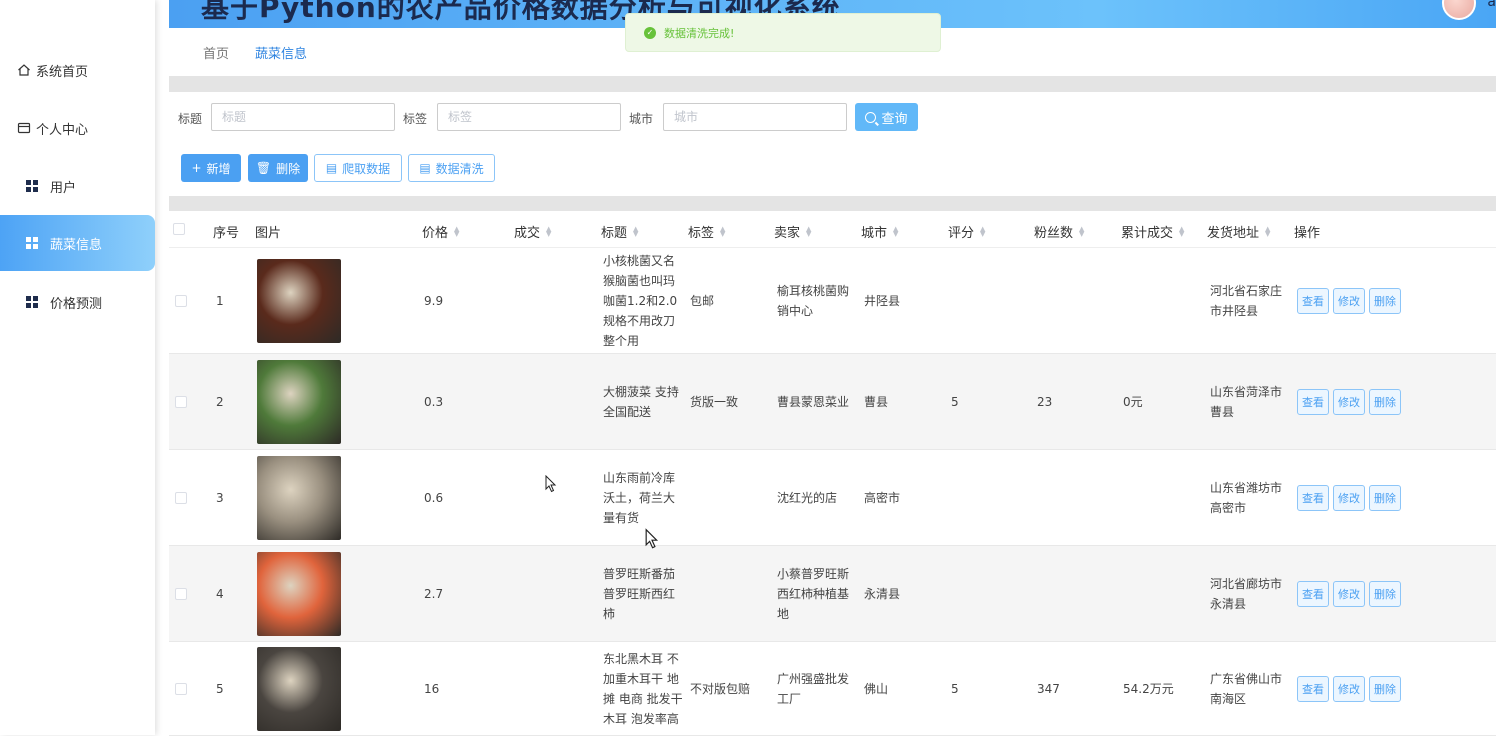 This screenshot has height=736, width=1496. Describe the element at coordinates (459, 168) in the screenshot. I see `clean-button-label: 数据清洗` at that location.